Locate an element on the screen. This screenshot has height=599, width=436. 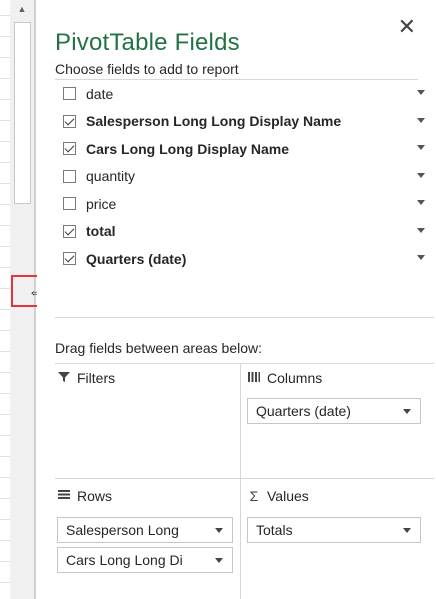
areas-vertical-divider is located at coordinates (240, 481).